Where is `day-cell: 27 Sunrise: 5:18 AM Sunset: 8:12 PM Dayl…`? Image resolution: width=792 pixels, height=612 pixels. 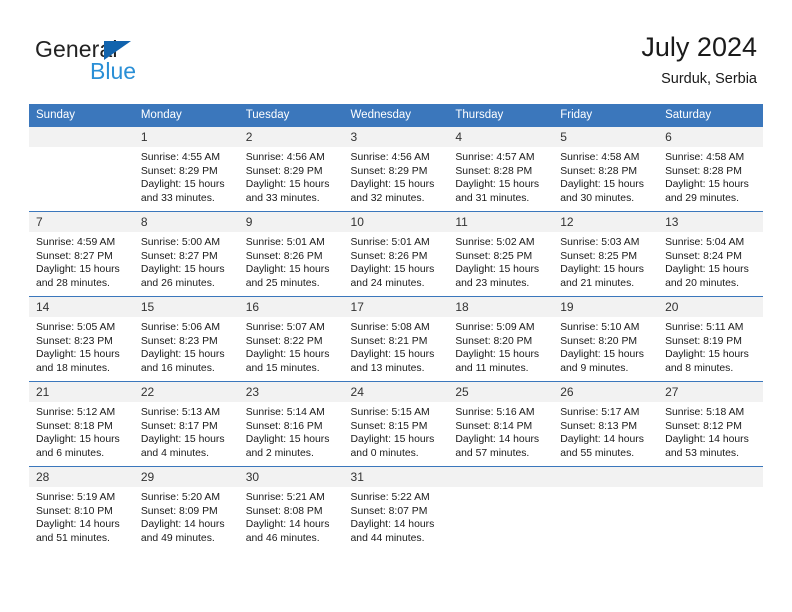 day-cell: 27 Sunrise: 5:18 AM Sunset: 8:12 PM Dayl… is located at coordinates (710, 424).